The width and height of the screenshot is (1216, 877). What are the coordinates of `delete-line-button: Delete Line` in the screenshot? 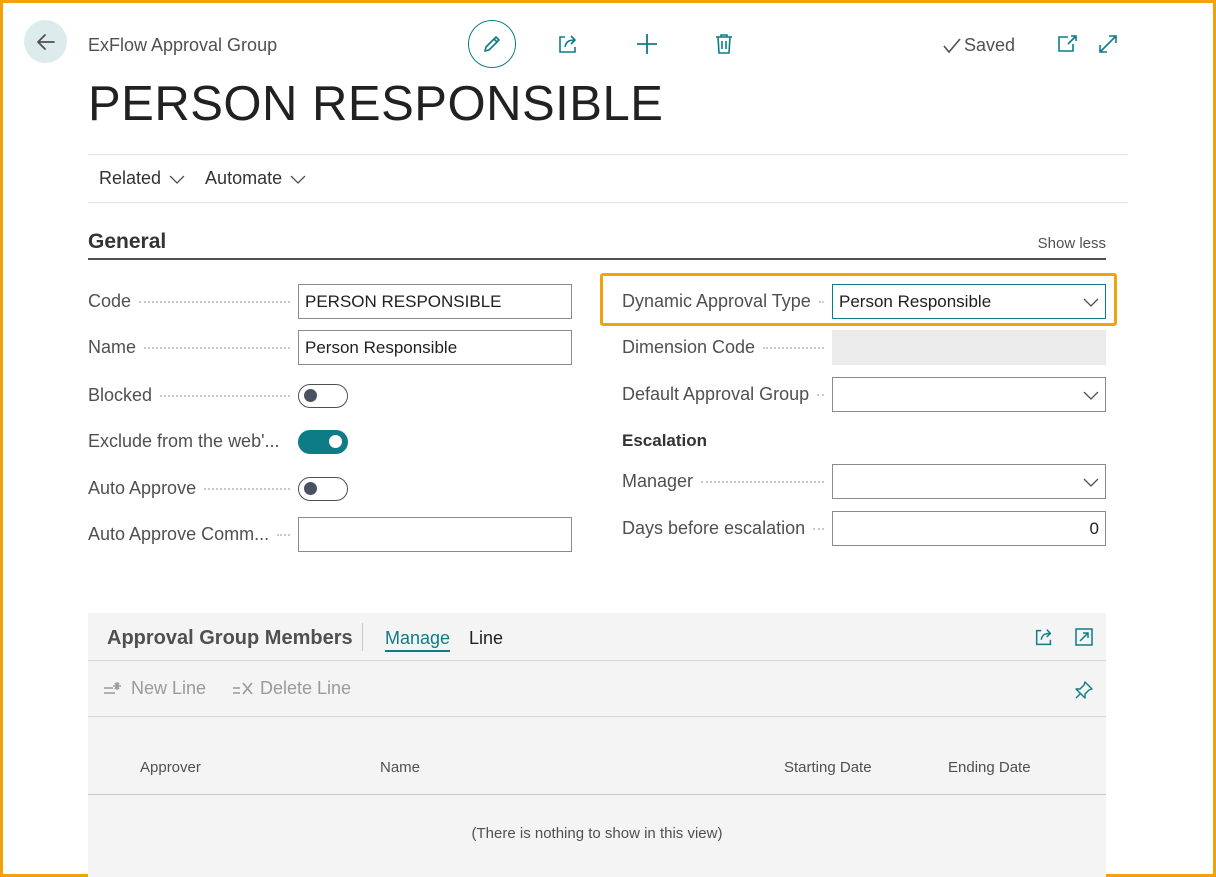 It's located at (291, 688).